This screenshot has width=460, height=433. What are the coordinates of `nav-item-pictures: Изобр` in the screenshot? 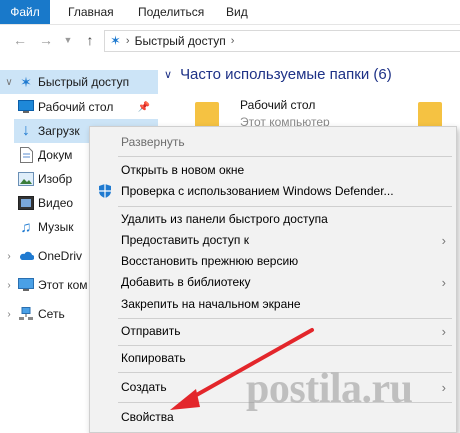 It's located at (43, 179).